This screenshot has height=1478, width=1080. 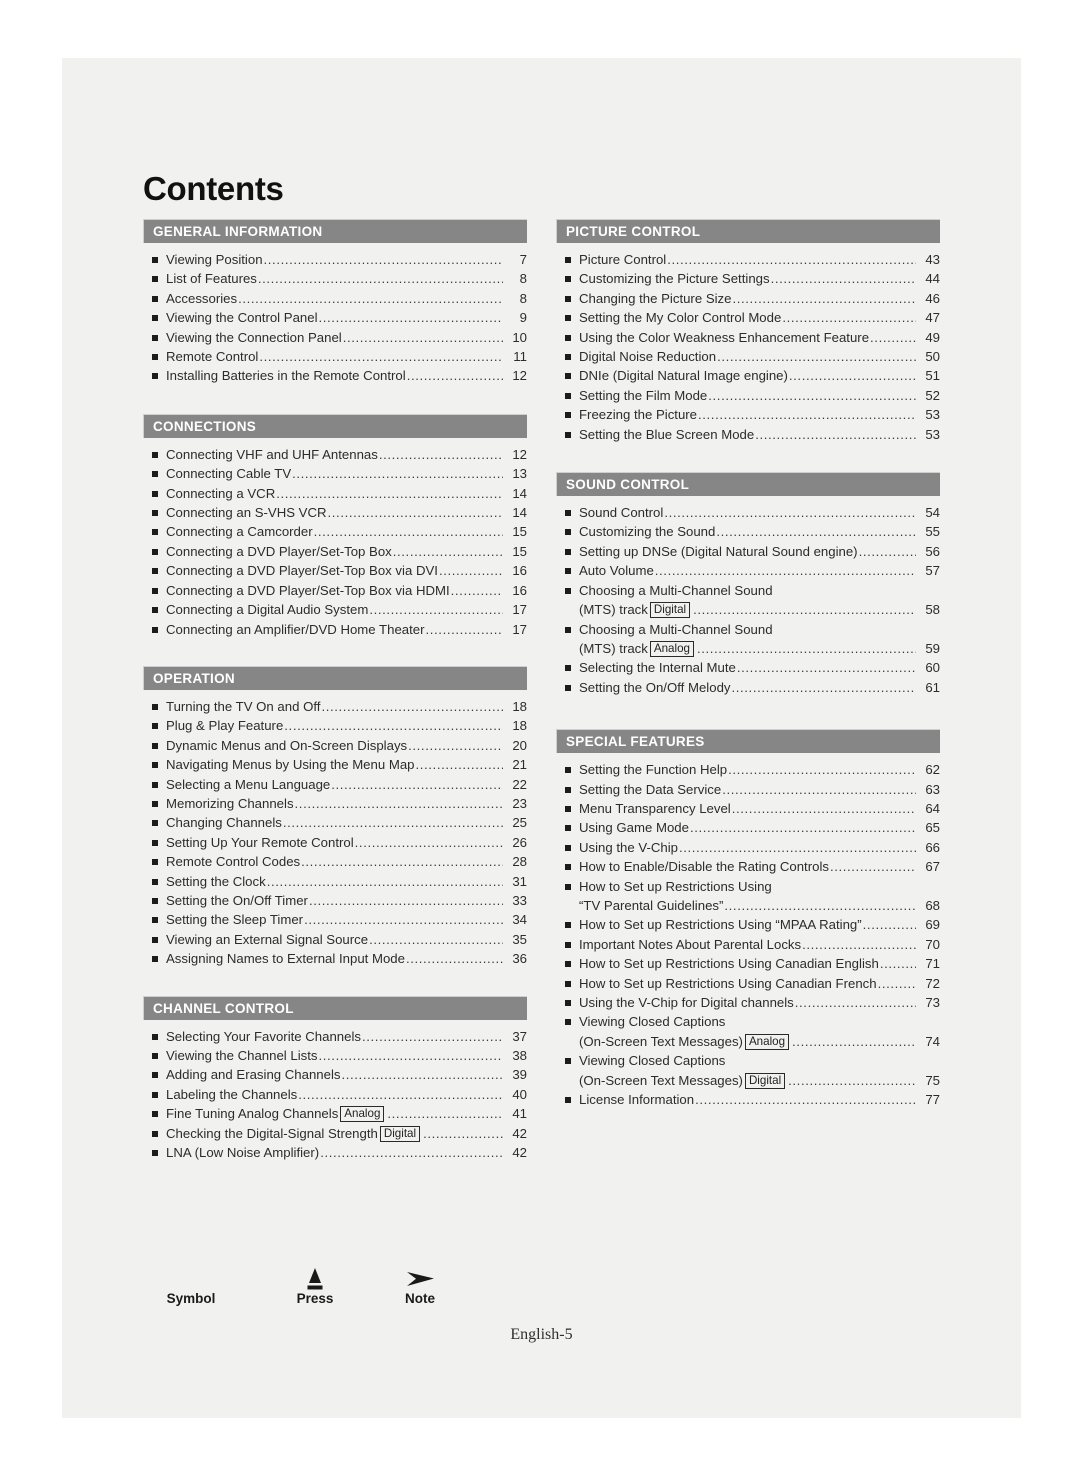 What do you see at coordinates (748, 570) in the screenshot?
I see `toc-entry: Auto Volume 57` at bounding box center [748, 570].